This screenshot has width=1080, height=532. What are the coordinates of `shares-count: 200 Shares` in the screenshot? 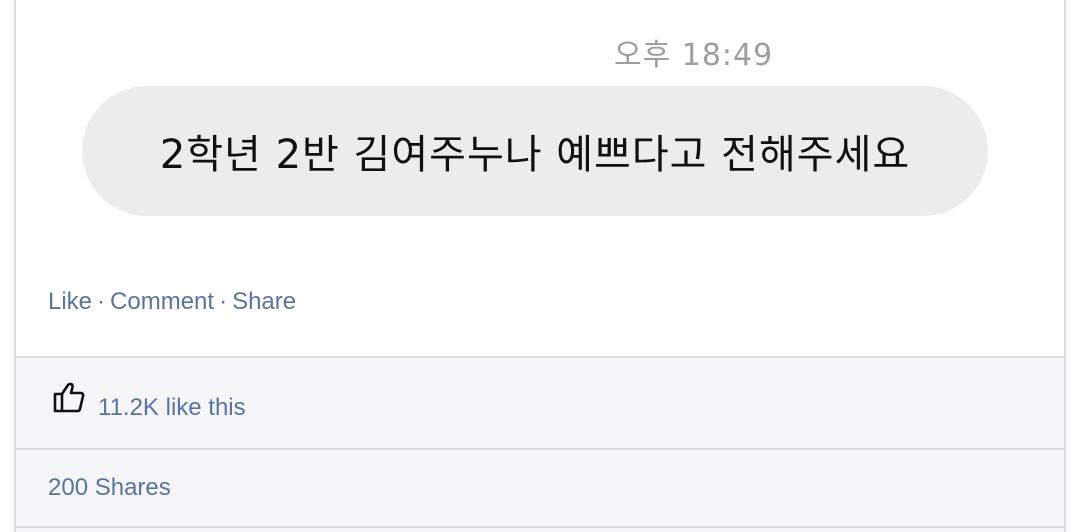 It's located at (109, 488).